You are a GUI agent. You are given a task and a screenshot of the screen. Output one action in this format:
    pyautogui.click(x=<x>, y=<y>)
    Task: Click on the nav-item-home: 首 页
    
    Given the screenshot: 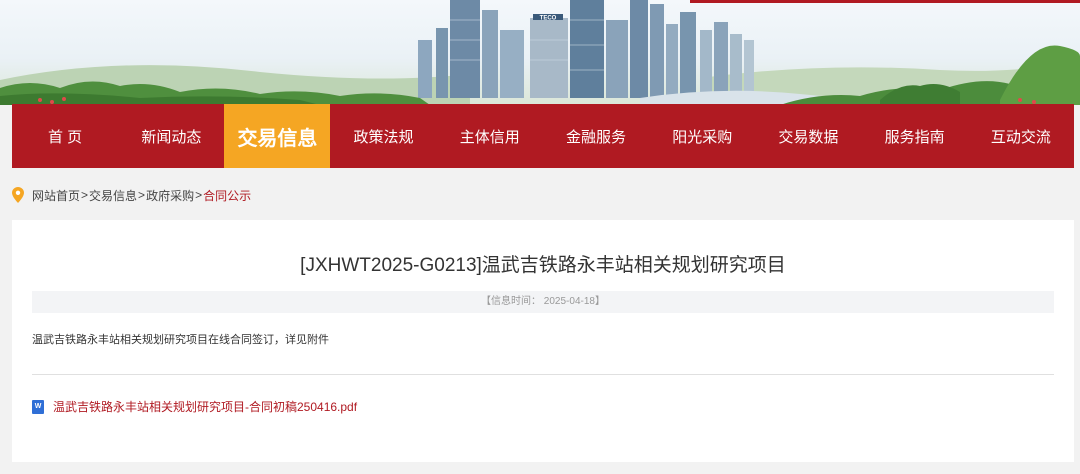 What is the action you would take?
    pyautogui.click(x=65, y=136)
    